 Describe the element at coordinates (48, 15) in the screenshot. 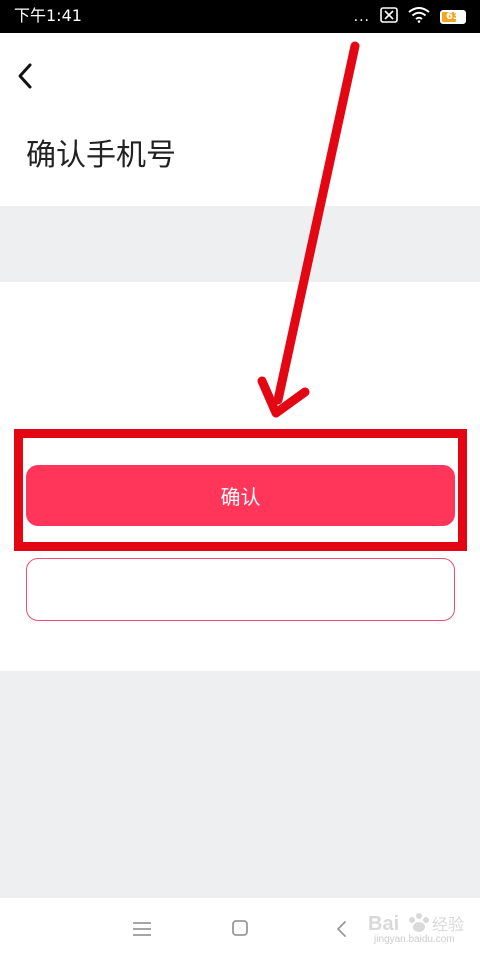

I see `status-time: 下午1:41` at that location.